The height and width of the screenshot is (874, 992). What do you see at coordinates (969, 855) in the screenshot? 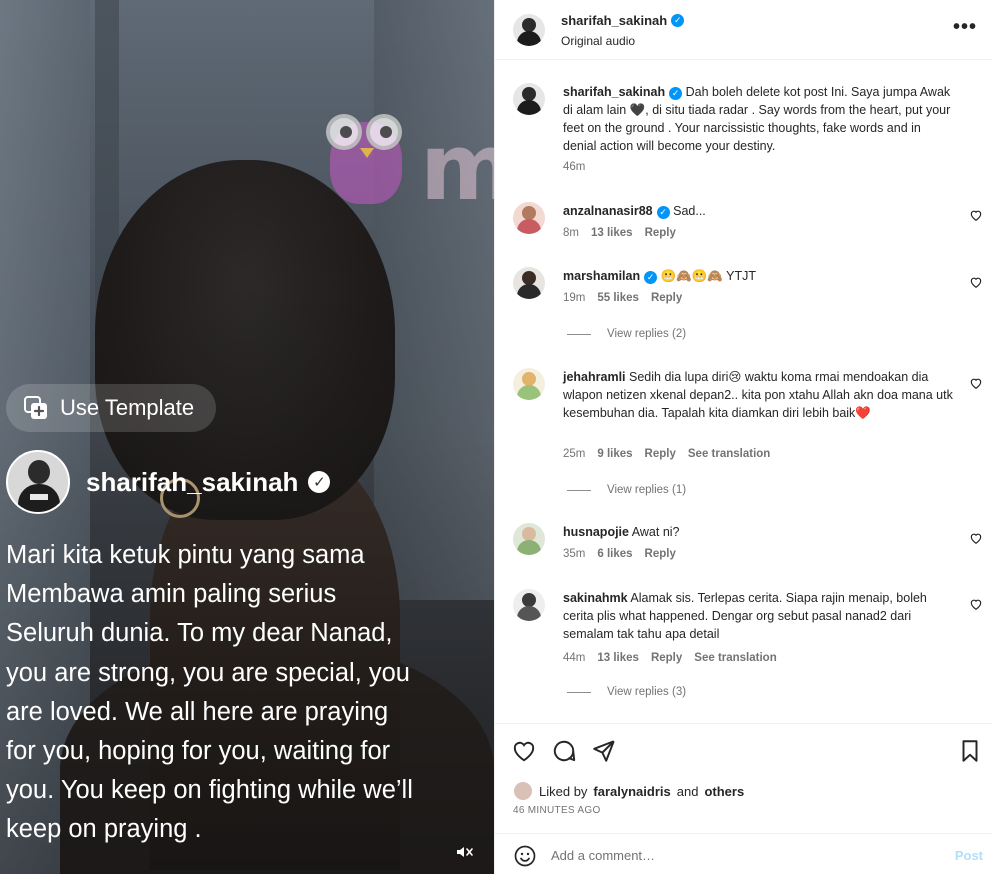
I see `post-comment-button: Post` at bounding box center [969, 855].